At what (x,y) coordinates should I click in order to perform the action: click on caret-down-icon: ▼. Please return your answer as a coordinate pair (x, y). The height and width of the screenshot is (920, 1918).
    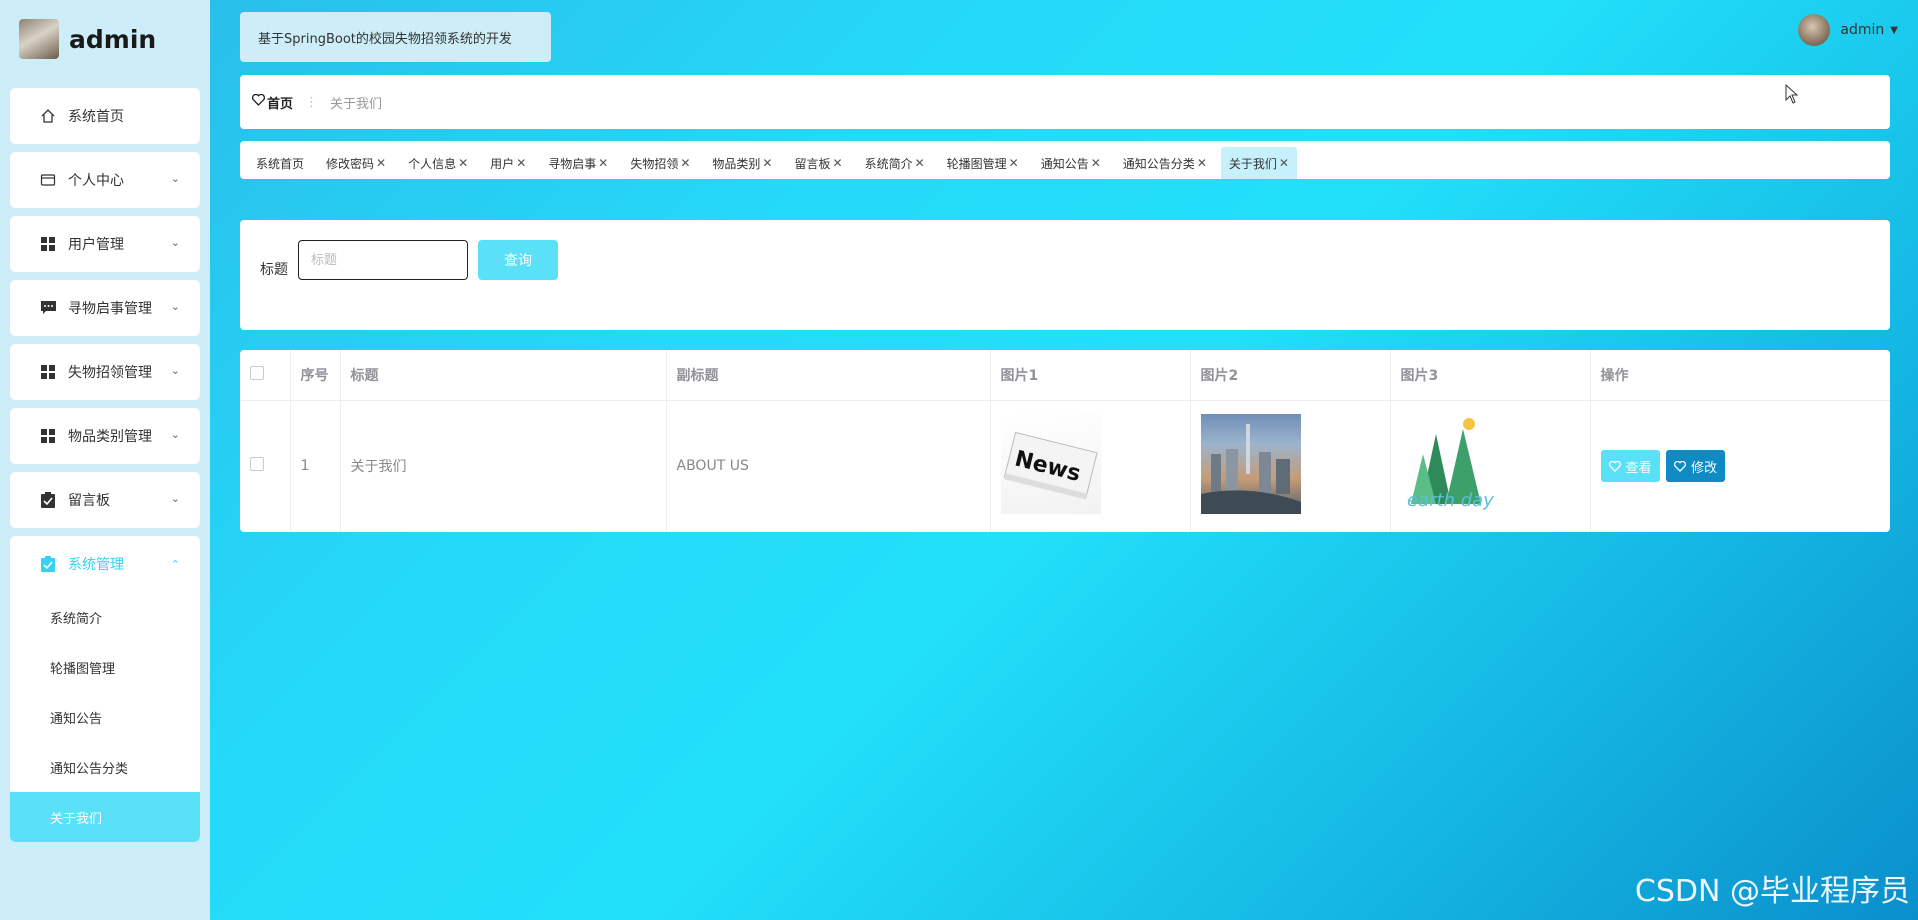
    Looking at the image, I should click on (1894, 30).